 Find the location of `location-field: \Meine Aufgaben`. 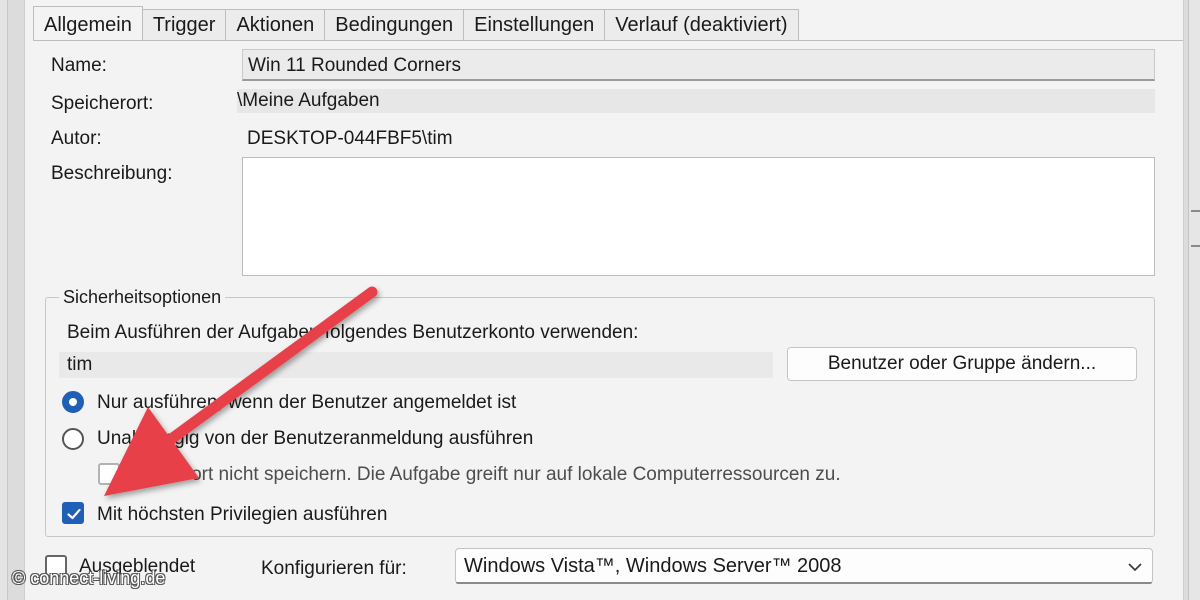

location-field: \Meine Aufgaben is located at coordinates (696, 101).